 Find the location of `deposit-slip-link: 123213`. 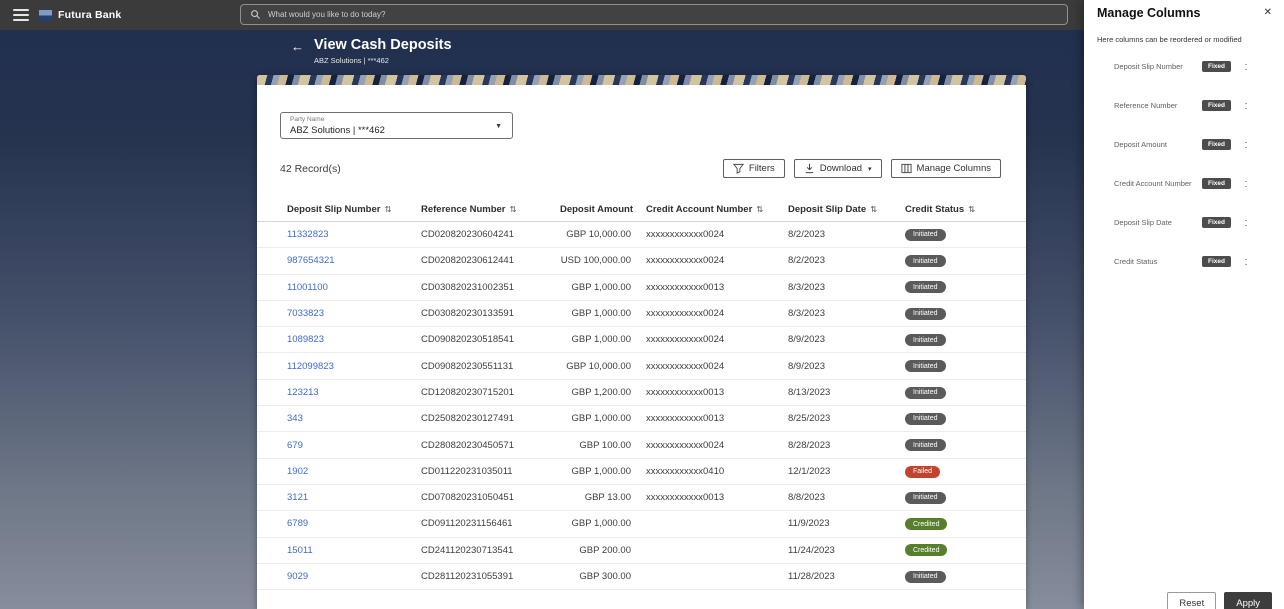

deposit-slip-link: 123213 is located at coordinates (303, 392).